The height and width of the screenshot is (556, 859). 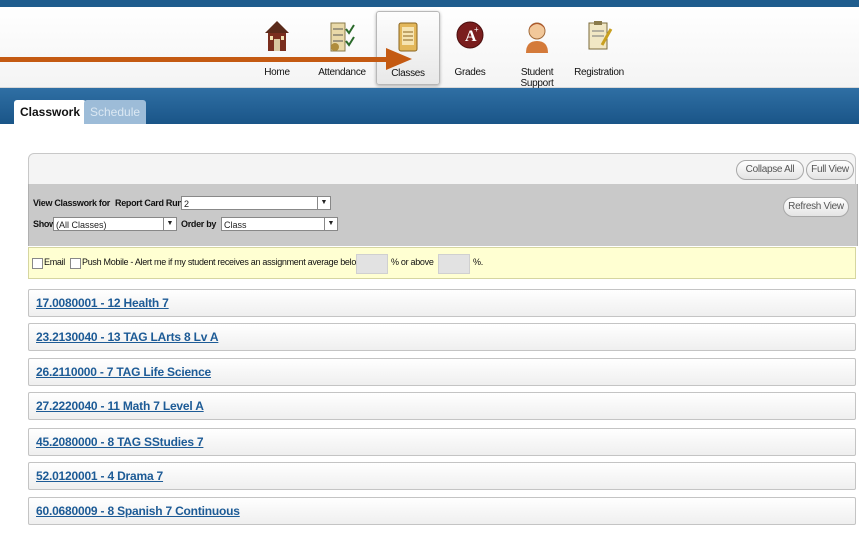 What do you see at coordinates (138, 511) in the screenshot?
I see `class-link: 60.0680009 - 8 Spanish 7 Continuous` at bounding box center [138, 511].